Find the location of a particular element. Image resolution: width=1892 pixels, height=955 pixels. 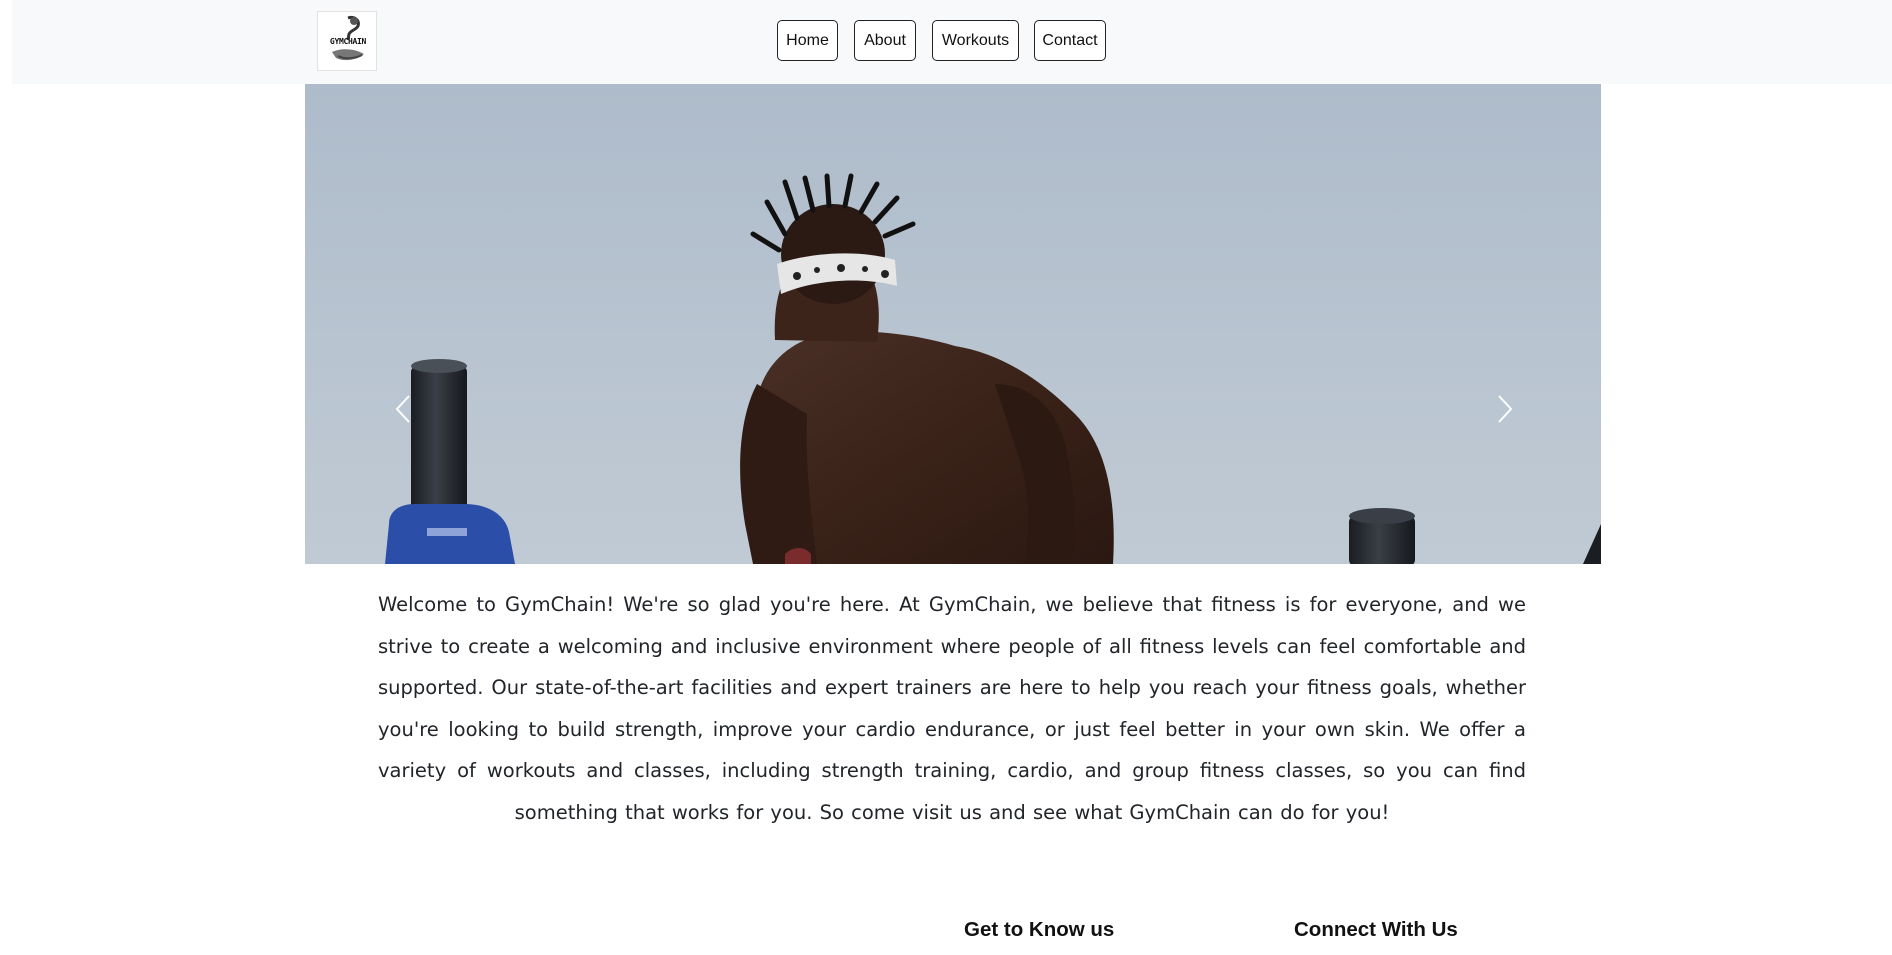

carousel-prev-button is located at coordinates (403, 409).